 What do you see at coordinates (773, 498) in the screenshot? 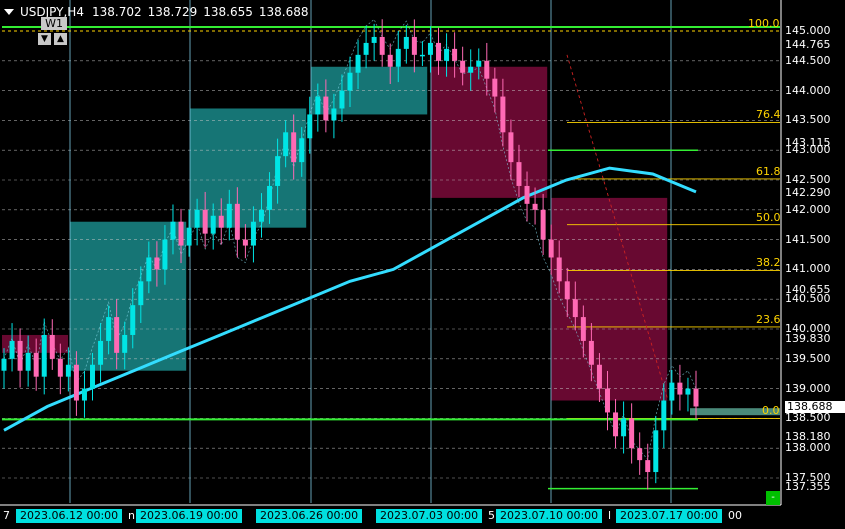
I see `chart-shift-button: -` at bounding box center [773, 498].